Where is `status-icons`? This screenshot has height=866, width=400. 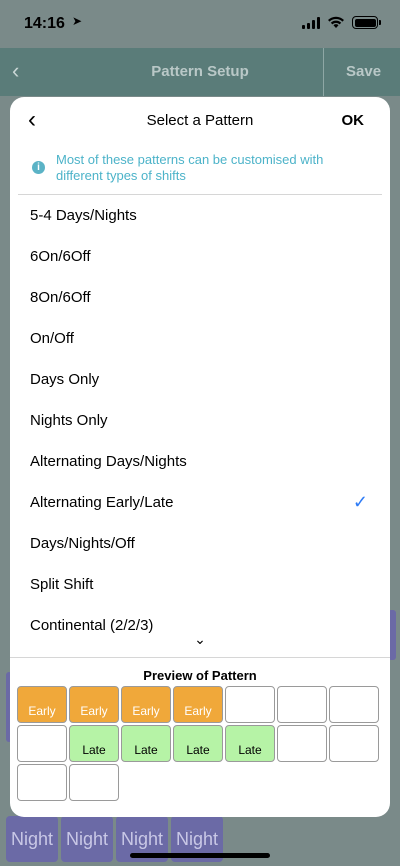
status-icons is located at coordinates (341, 22).